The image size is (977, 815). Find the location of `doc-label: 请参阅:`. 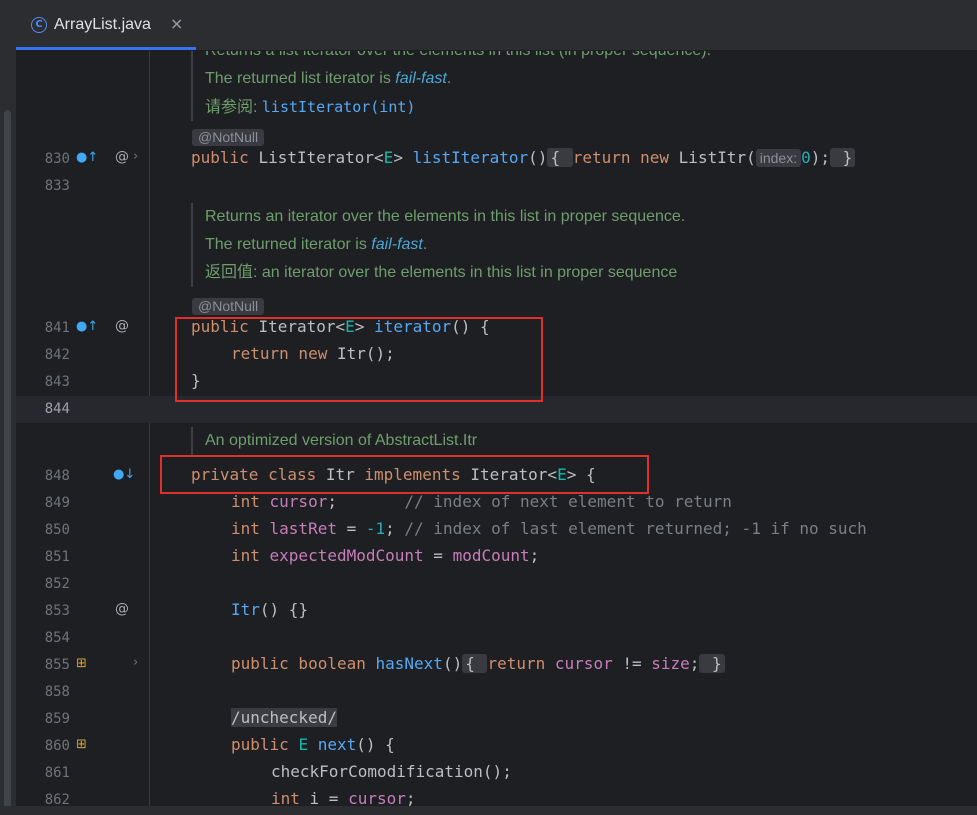

doc-label: 请参阅: is located at coordinates (233, 107).